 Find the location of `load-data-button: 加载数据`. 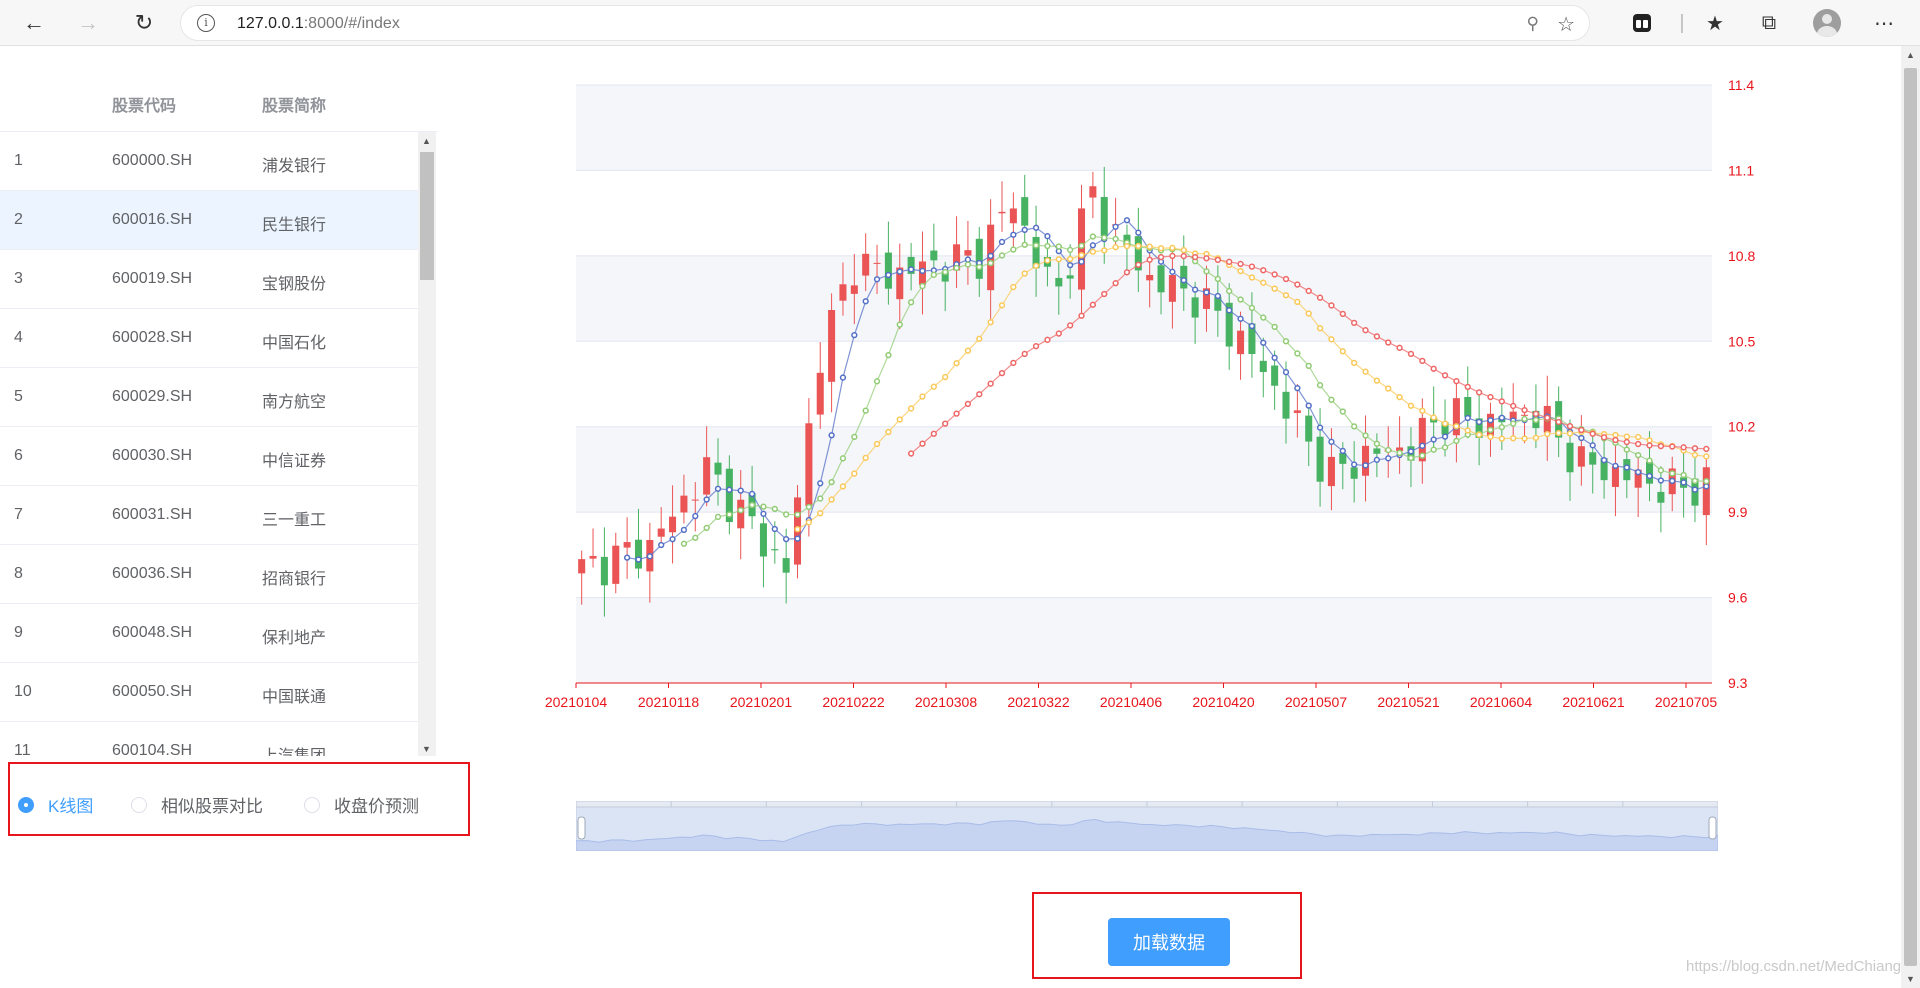

load-data-button: 加载数据 is located at coordinates (1169, 942).